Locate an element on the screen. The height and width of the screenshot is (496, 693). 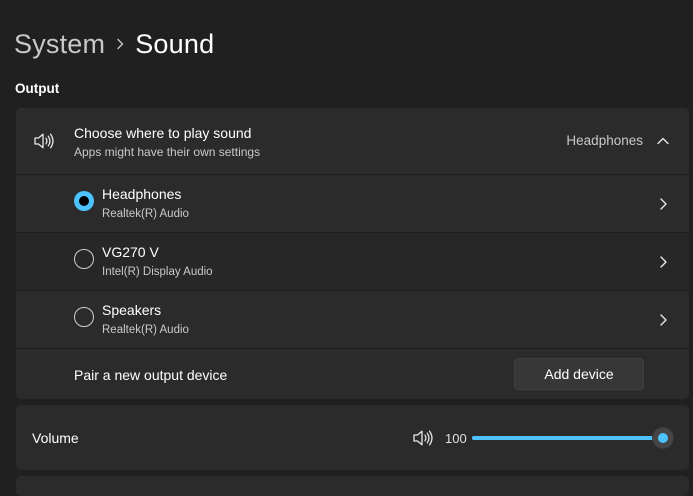
volume-card: Volume 100 is located at coordinates (352, 437).